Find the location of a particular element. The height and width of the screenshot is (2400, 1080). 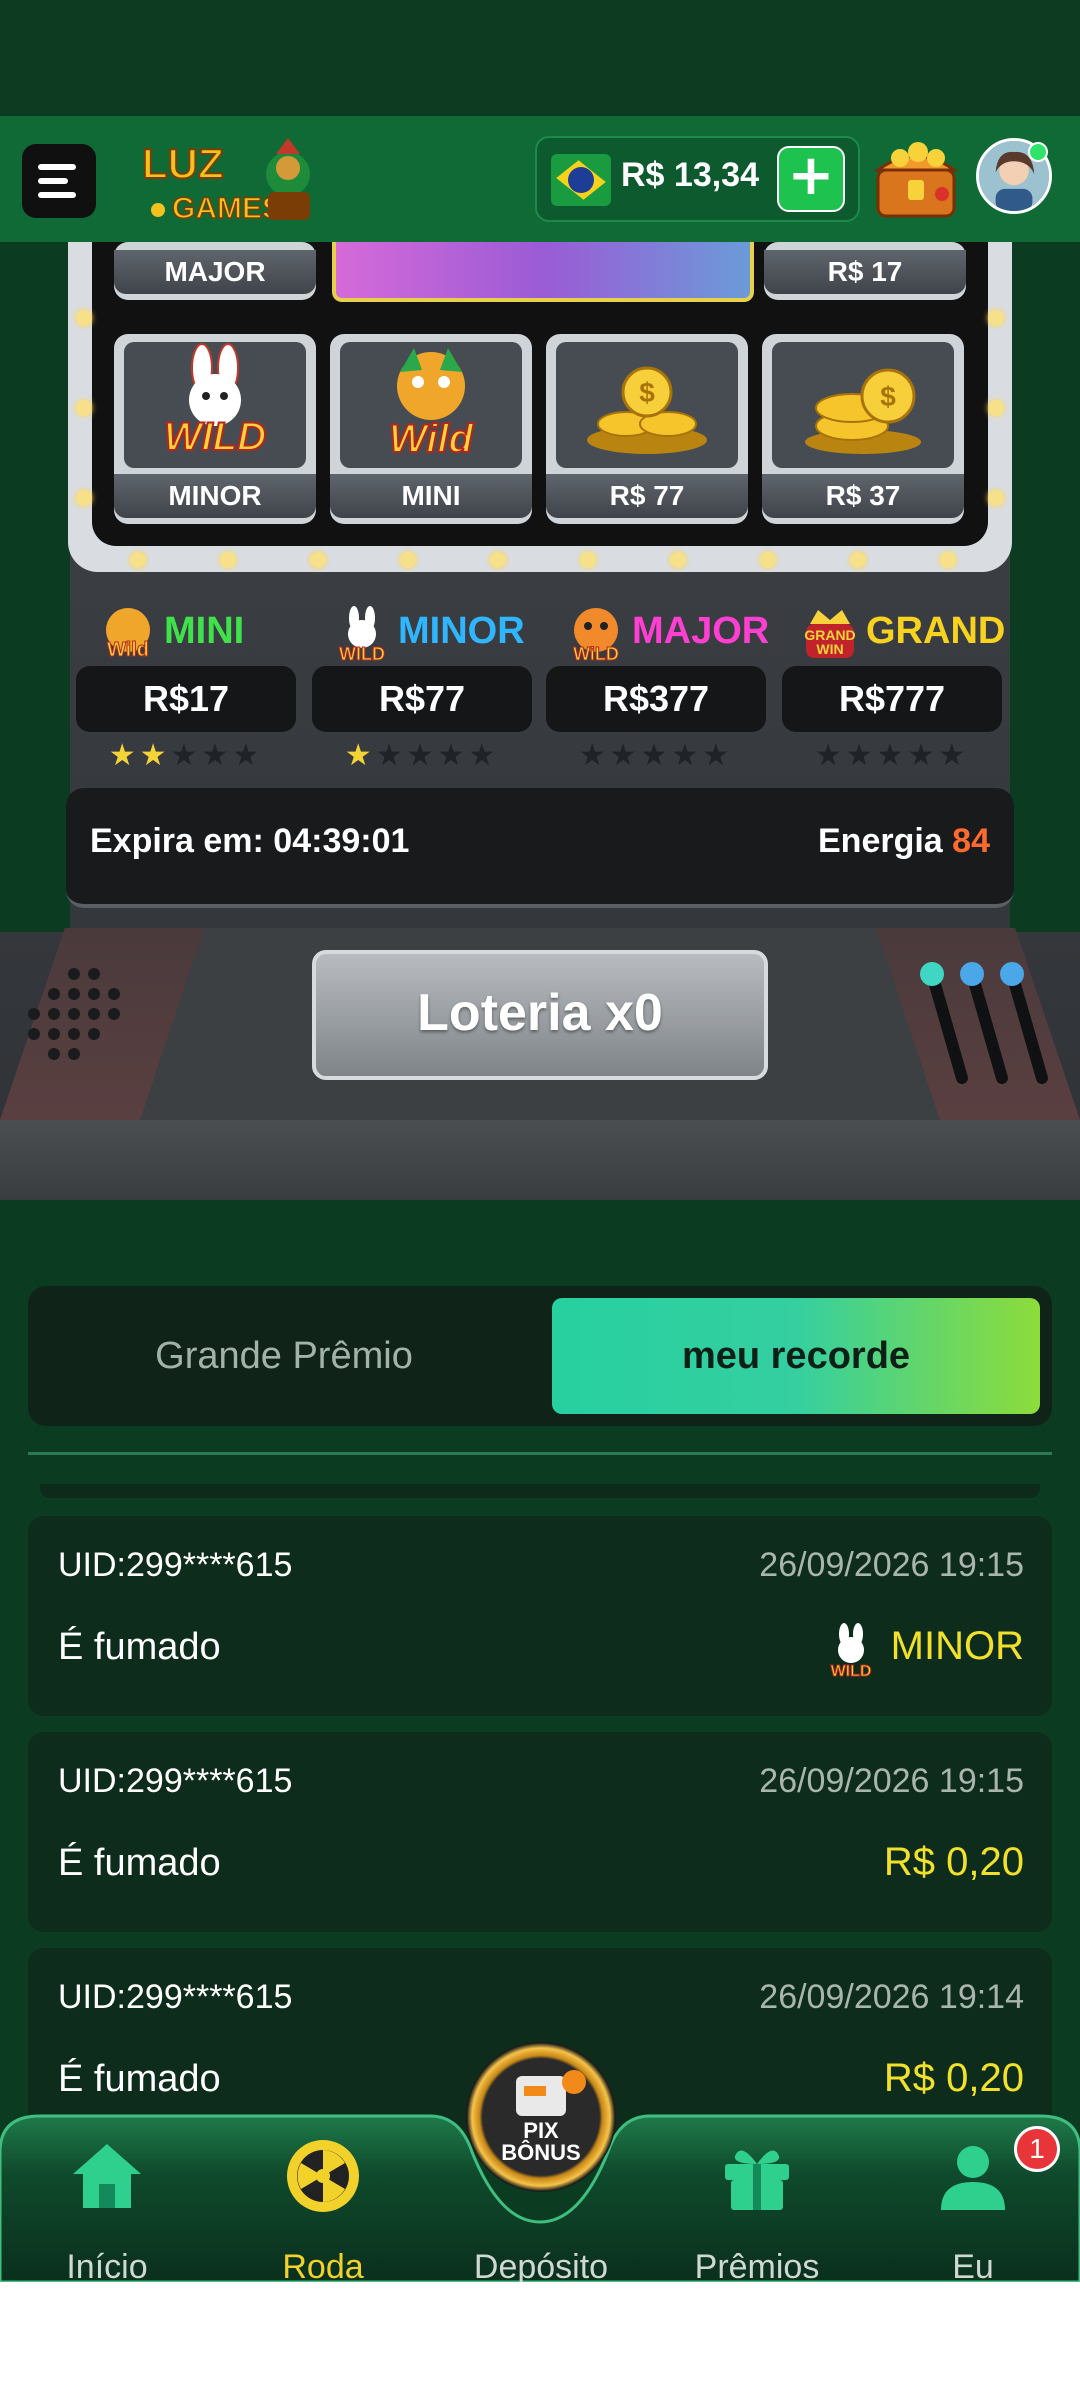

reel-tile: Wild MINI is located at coordinates (431, 429).